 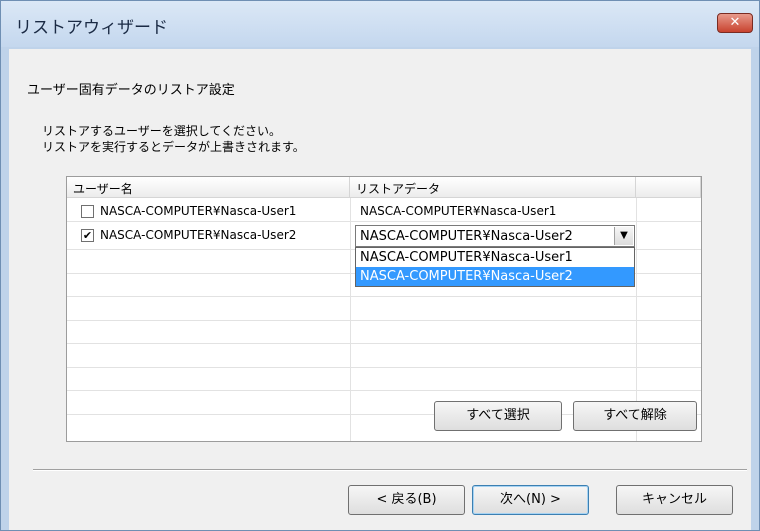 What do you see at coordinates (623, 236) in the screenshot?
I see `chevron-down-icon: ▼` at bounding box center [623, 236].